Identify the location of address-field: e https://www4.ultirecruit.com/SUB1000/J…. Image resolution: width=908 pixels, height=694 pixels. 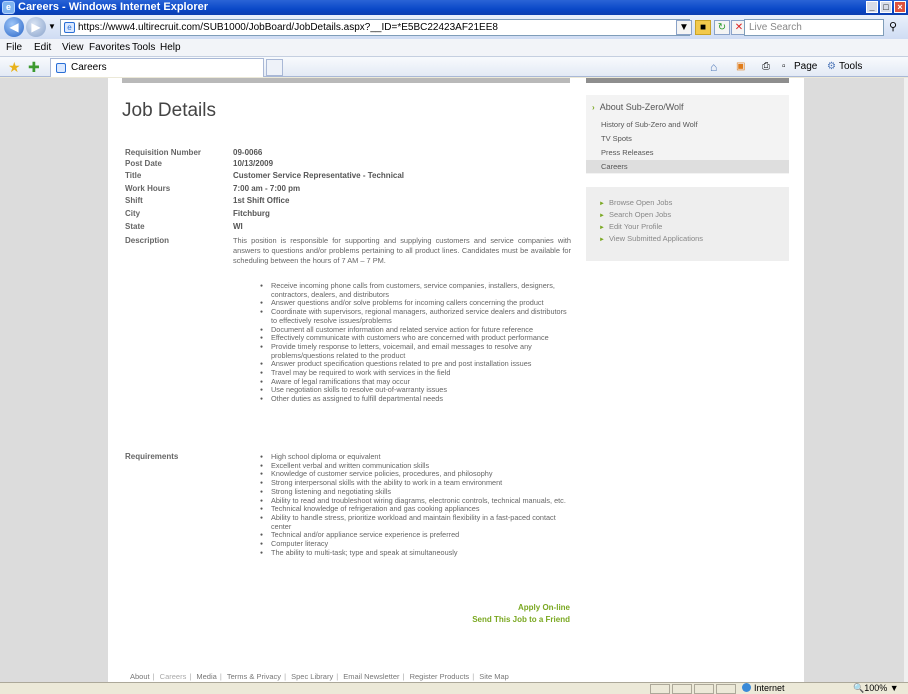
(375, 27).